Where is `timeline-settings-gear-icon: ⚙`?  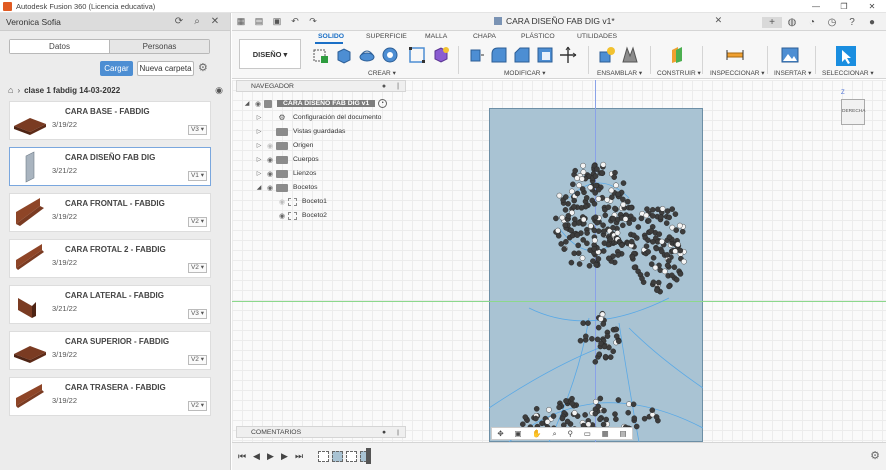 timeline-settings-gear-icon: ⚙ is located at coordinates (875, 455).